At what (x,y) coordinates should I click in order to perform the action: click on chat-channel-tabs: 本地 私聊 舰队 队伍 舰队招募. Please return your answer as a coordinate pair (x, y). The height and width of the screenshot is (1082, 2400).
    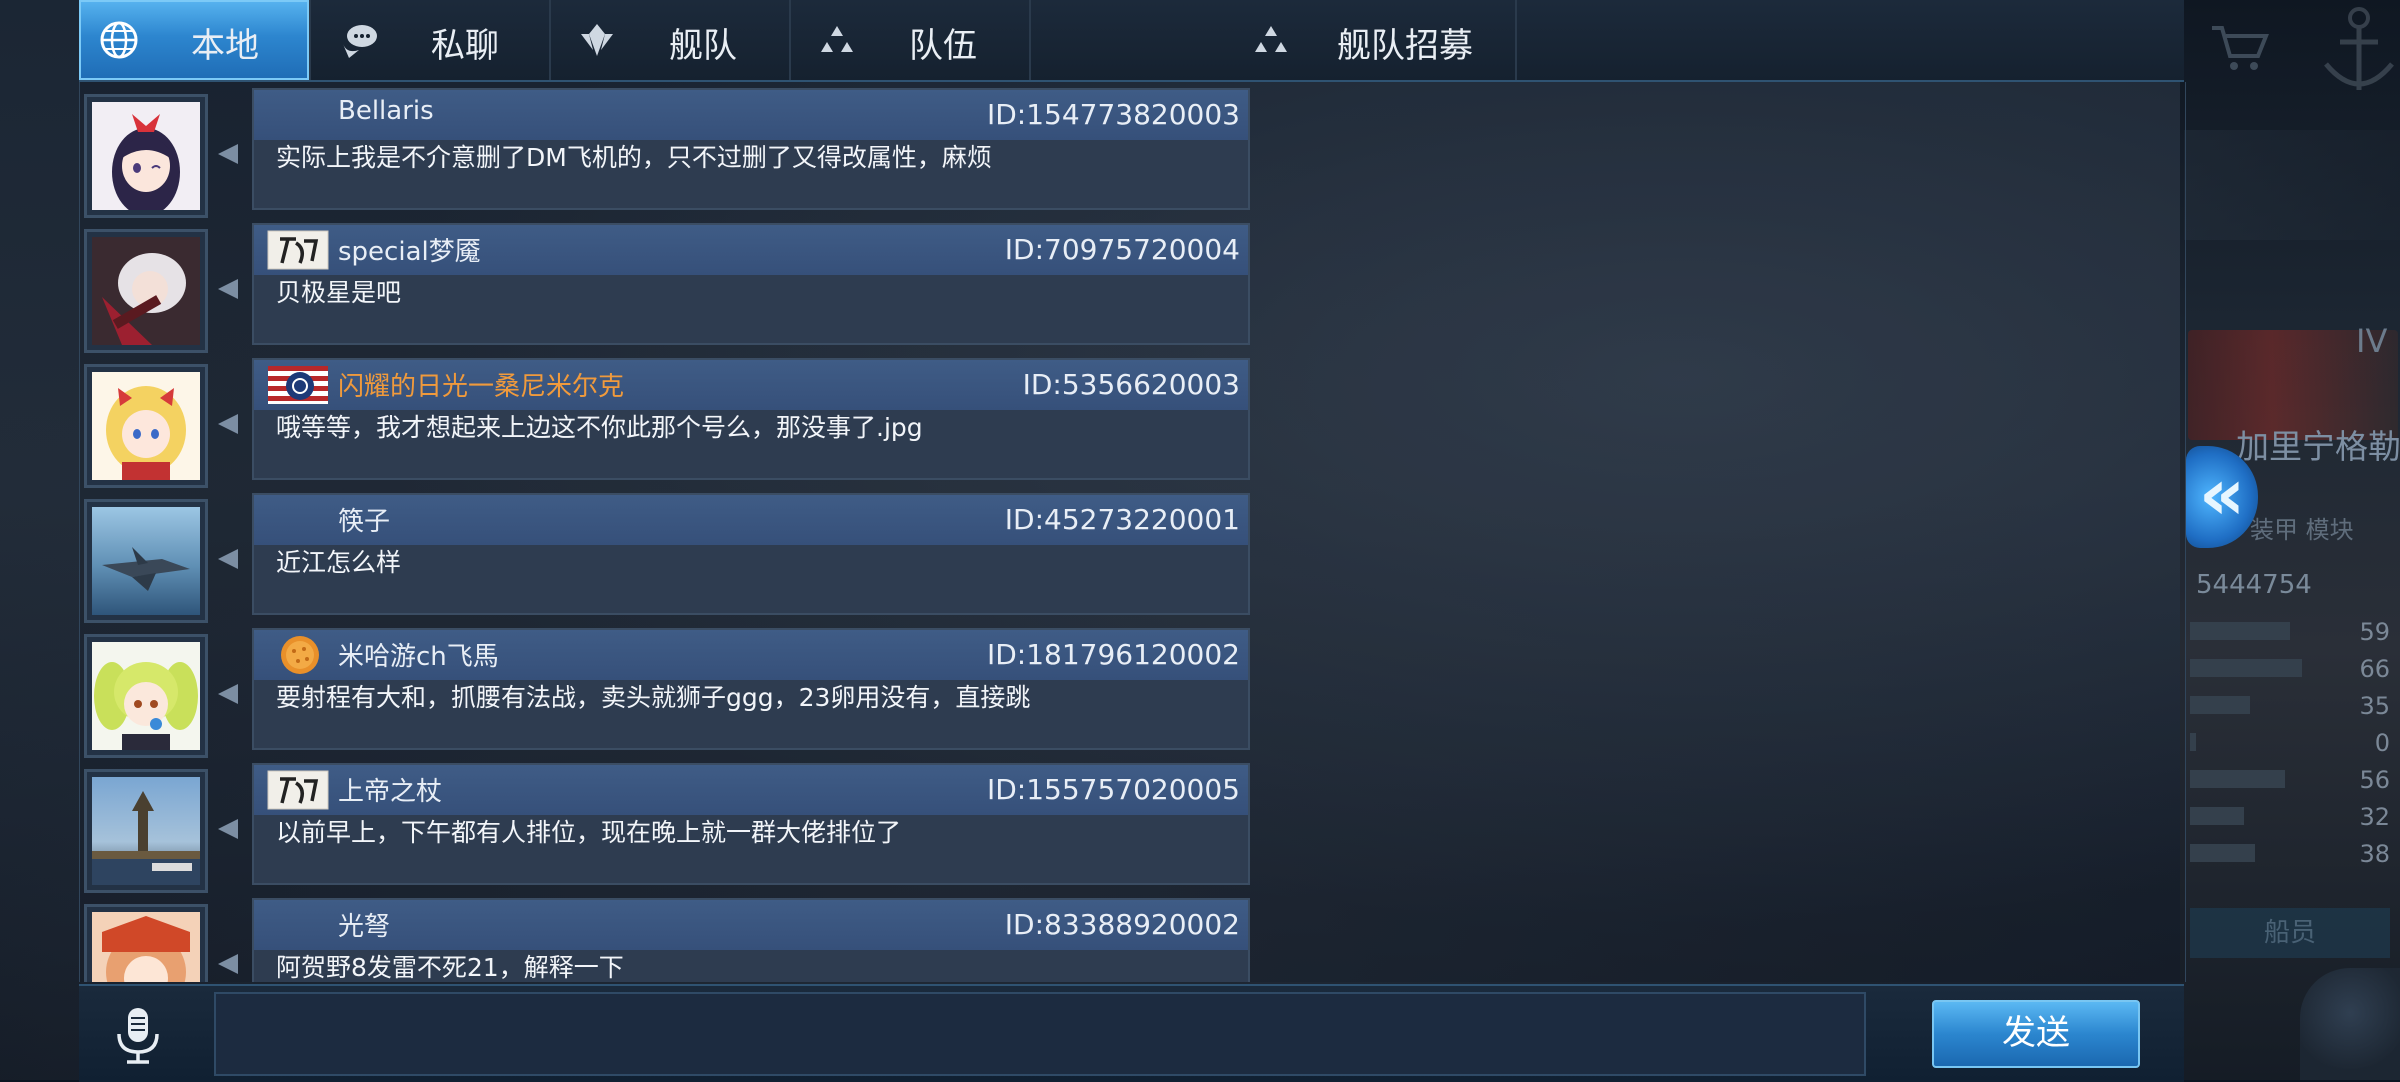
    Looking at the image, I should click on (1131, 41).